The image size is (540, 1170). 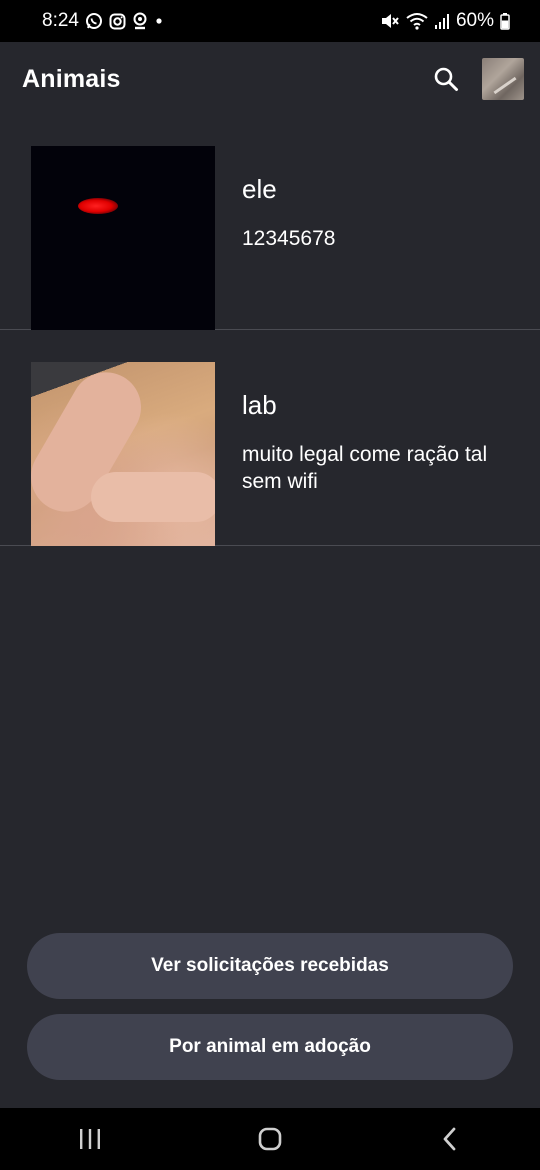 I want to click on system-nav-bar, so click(x=270, y=1139).